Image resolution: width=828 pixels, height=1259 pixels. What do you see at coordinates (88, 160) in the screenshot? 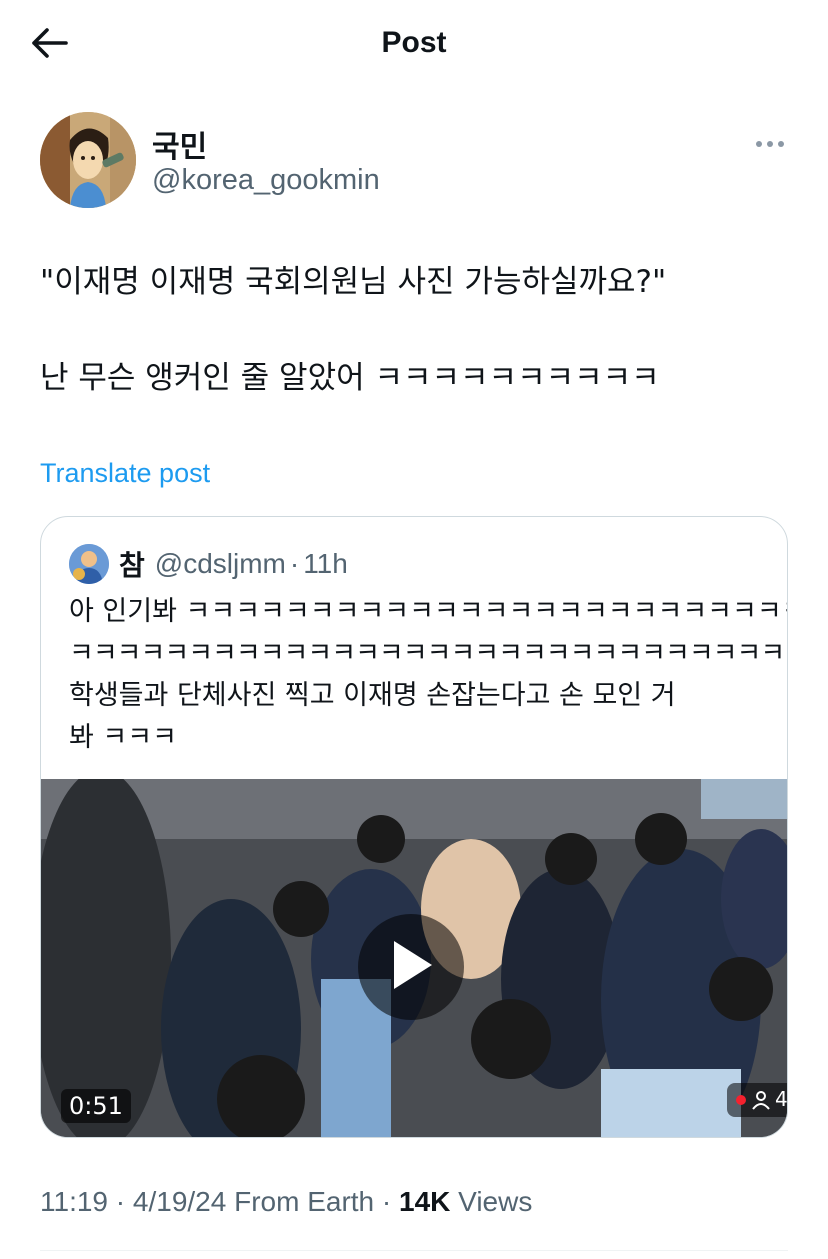
I see `avatar` at bounding box center [88, 160].